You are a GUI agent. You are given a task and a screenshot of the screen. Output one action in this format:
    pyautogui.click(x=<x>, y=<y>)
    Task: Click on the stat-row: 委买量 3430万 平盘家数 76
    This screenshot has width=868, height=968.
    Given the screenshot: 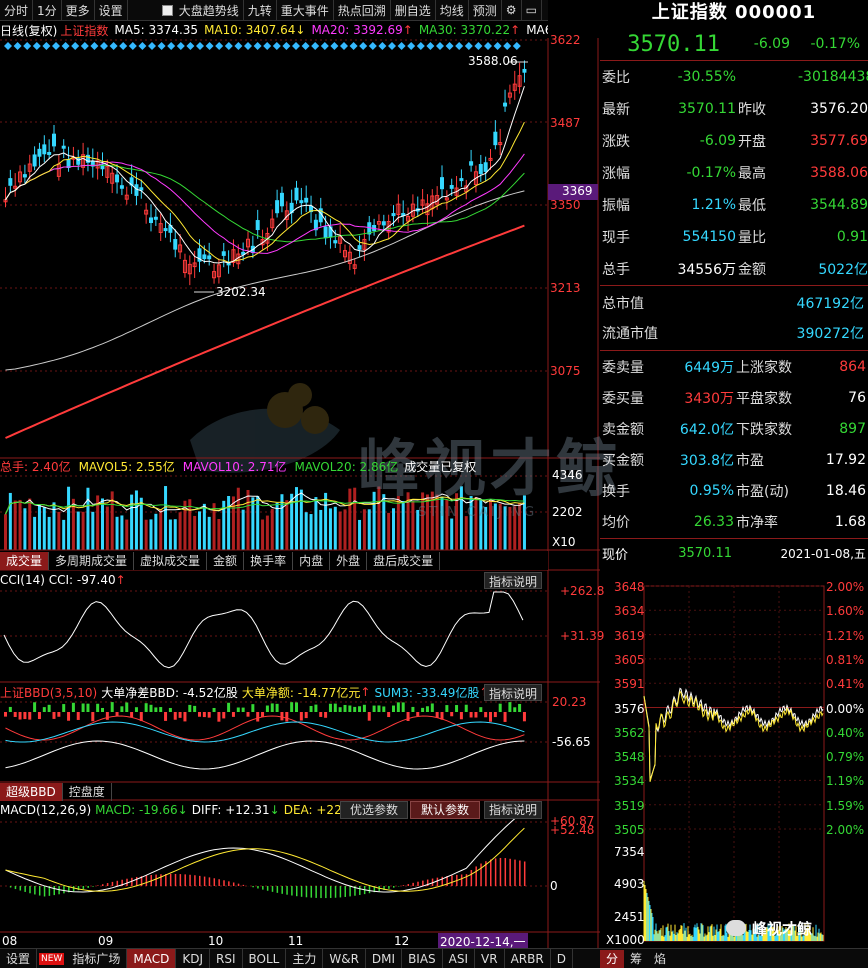 What is the action you would take?
    pyautogui.click(x=734, y=398)
    